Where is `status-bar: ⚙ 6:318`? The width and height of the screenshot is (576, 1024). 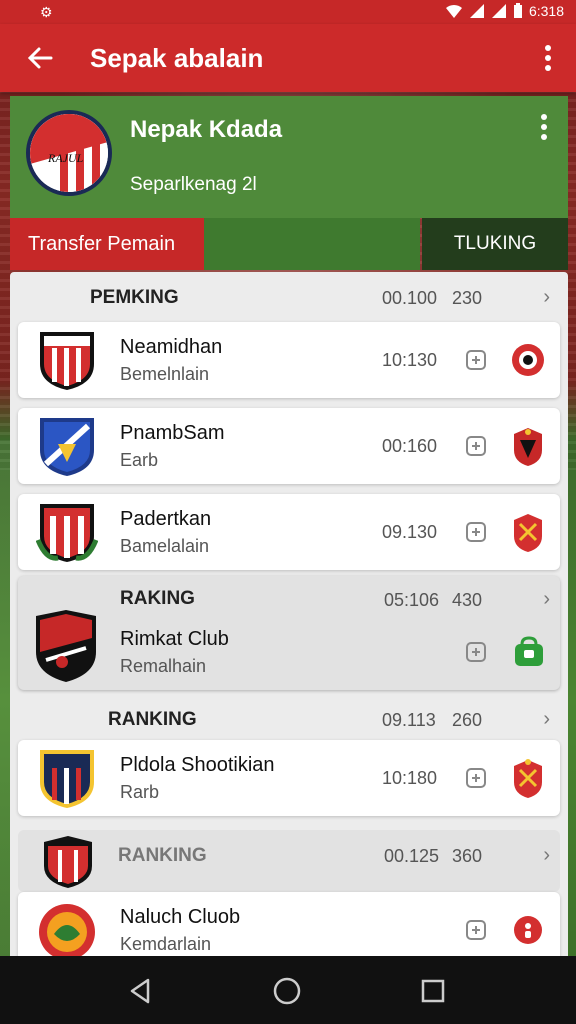 status-bar: ⚙ 6:318 is located at coordinates (288, 12).